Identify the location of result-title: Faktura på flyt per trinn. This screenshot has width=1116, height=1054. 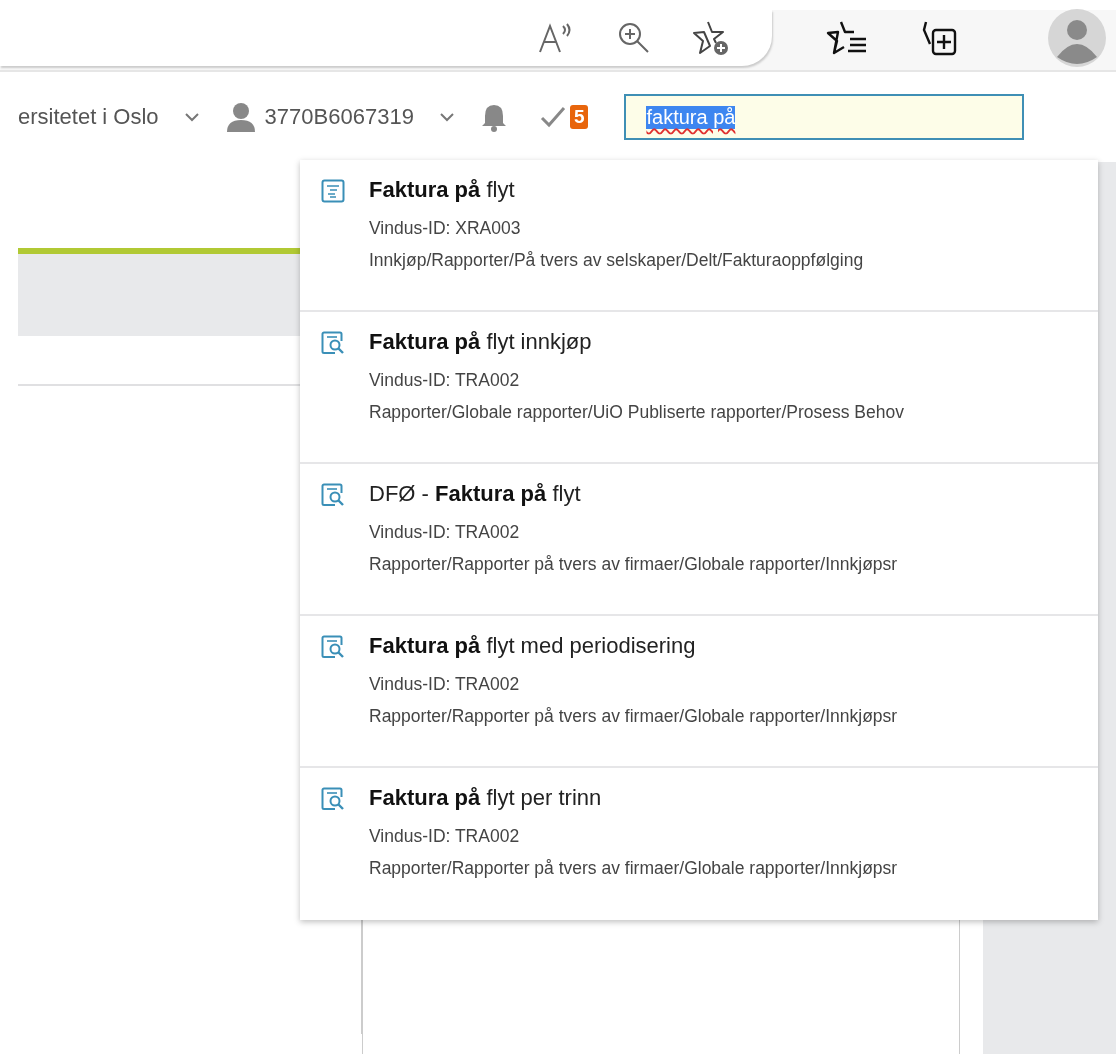
(486, 798).